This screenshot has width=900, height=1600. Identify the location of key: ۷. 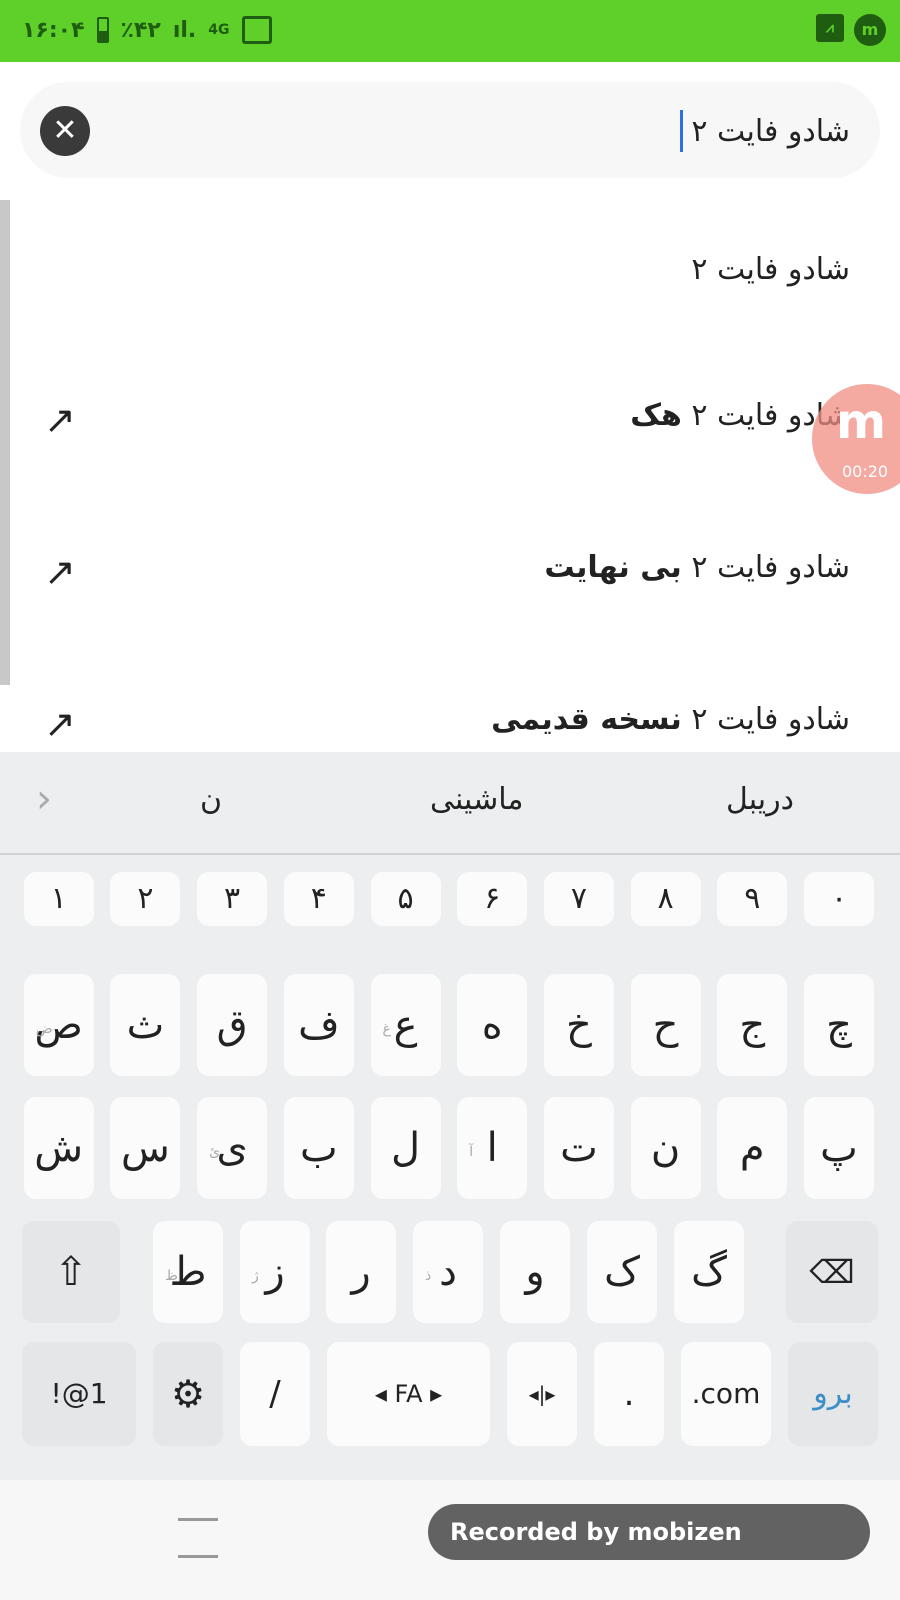
(578, 899).